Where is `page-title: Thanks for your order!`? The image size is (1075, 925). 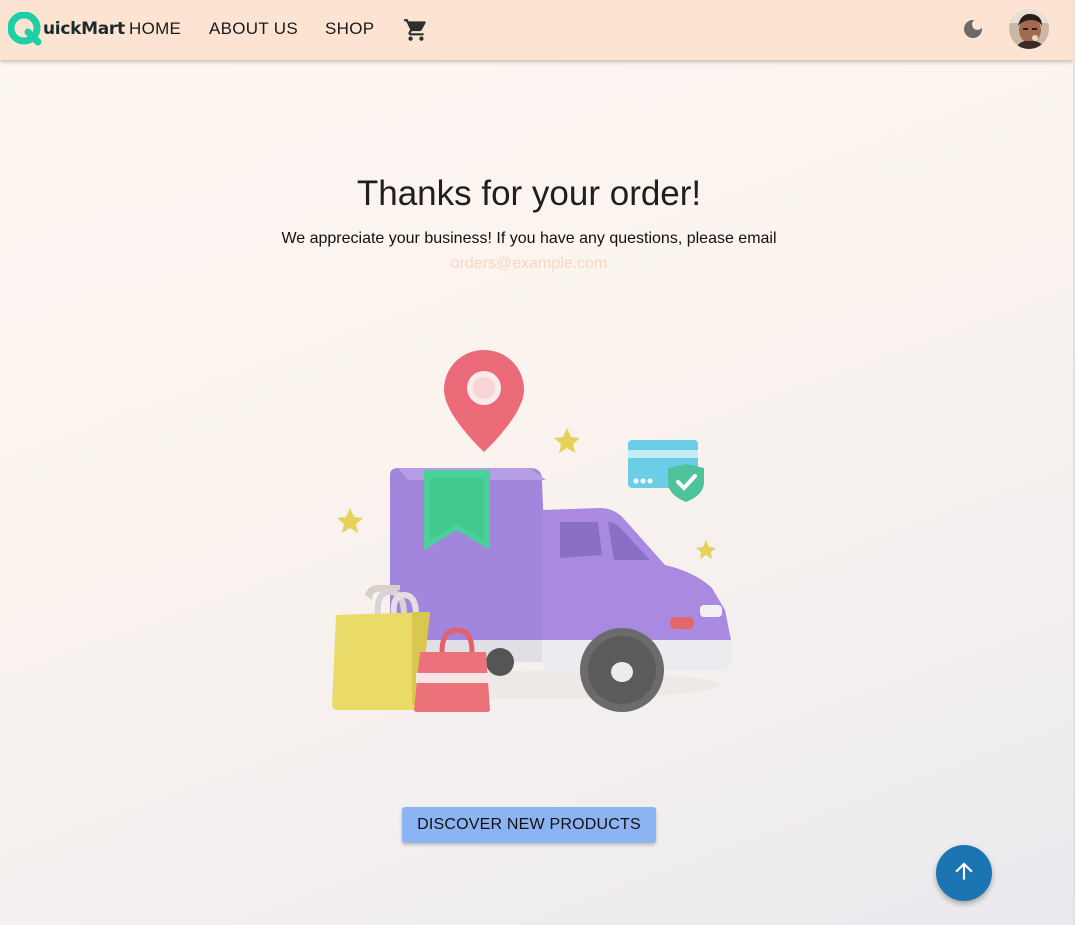 page-title: Thanks for your order! is located at coordinates (529, 193).